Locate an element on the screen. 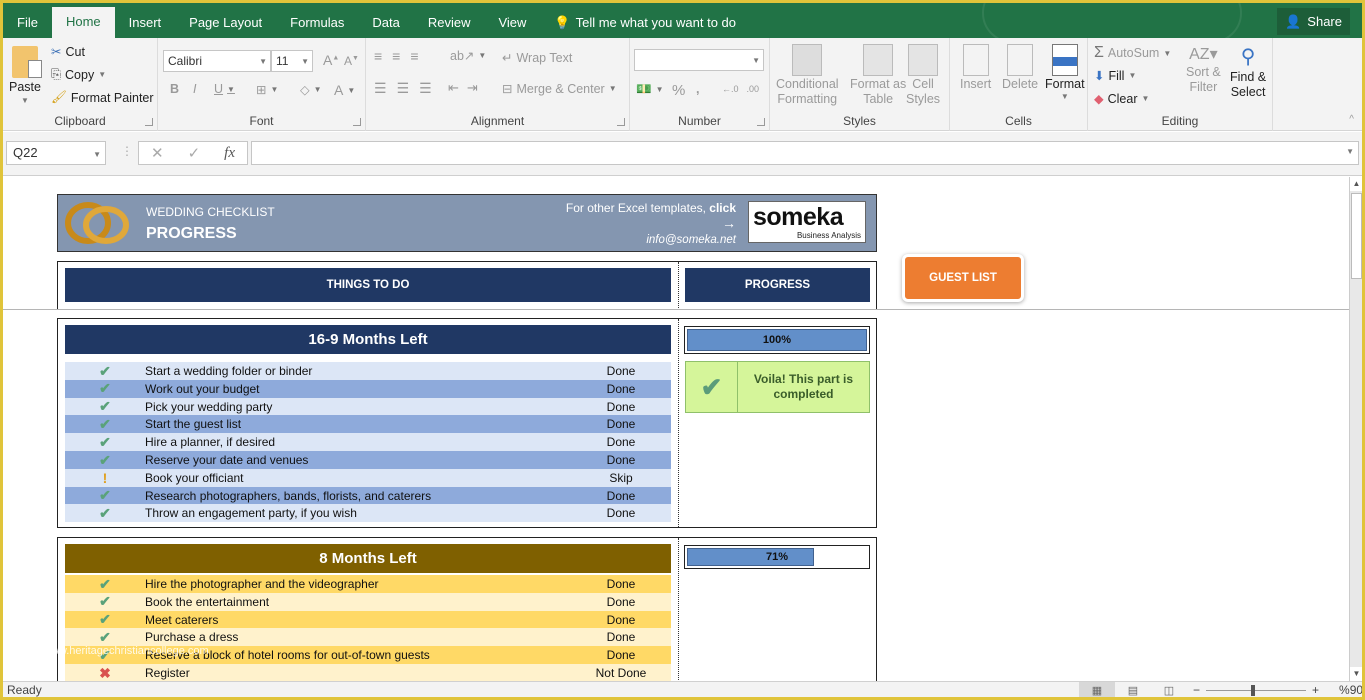  comma-button: , is located at coordinates (697, 89).